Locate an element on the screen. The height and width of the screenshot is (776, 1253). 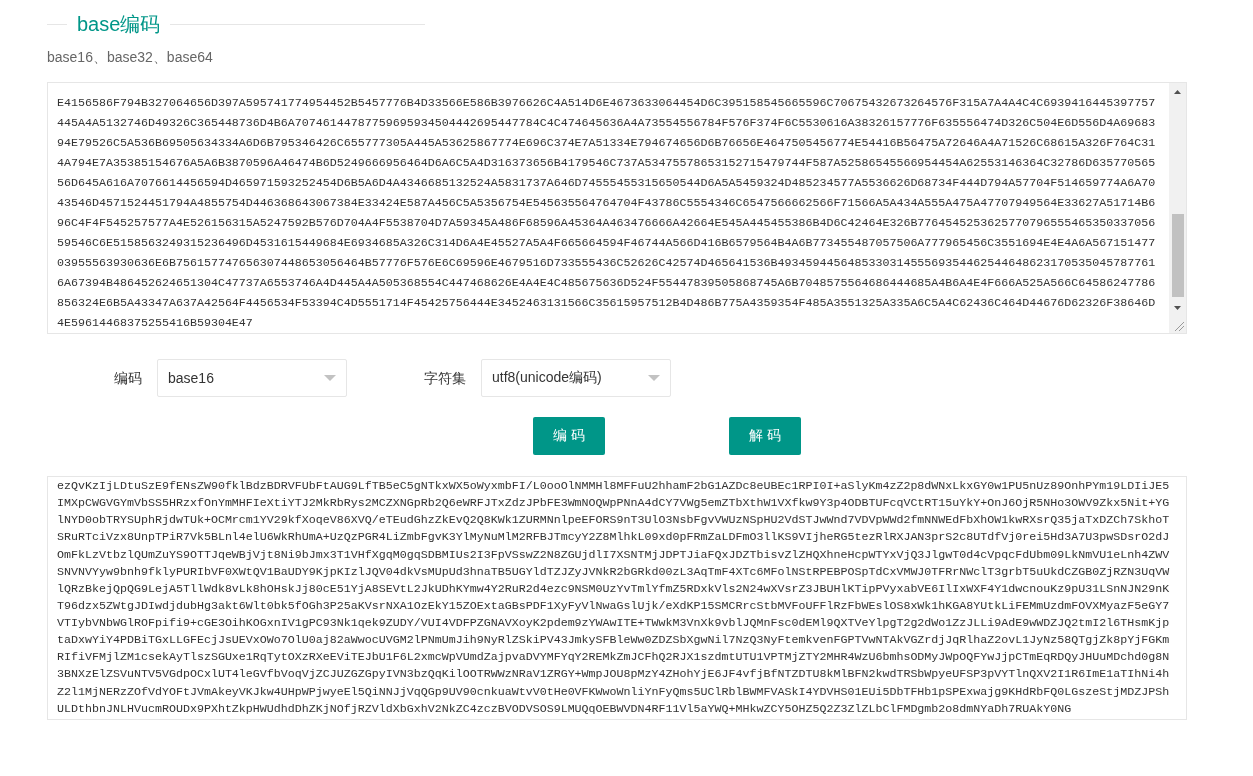
field-label: 编码 is located at coordinates (128, 378).